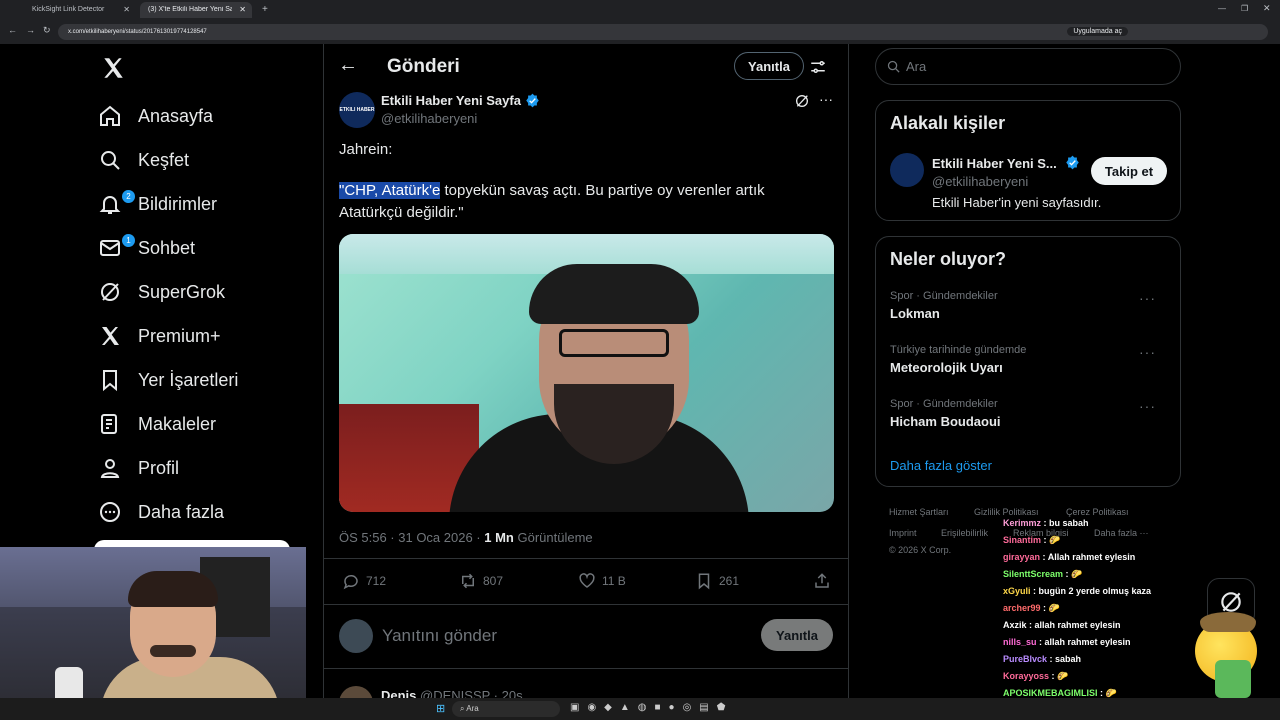 The width and height of the screenshot is (1280, 720). What do you see at coordinates (451, 100) in the screenshot?
I see `author-name: Etkili Haber Yeni Sayfa` at bounding box center [451, 100].